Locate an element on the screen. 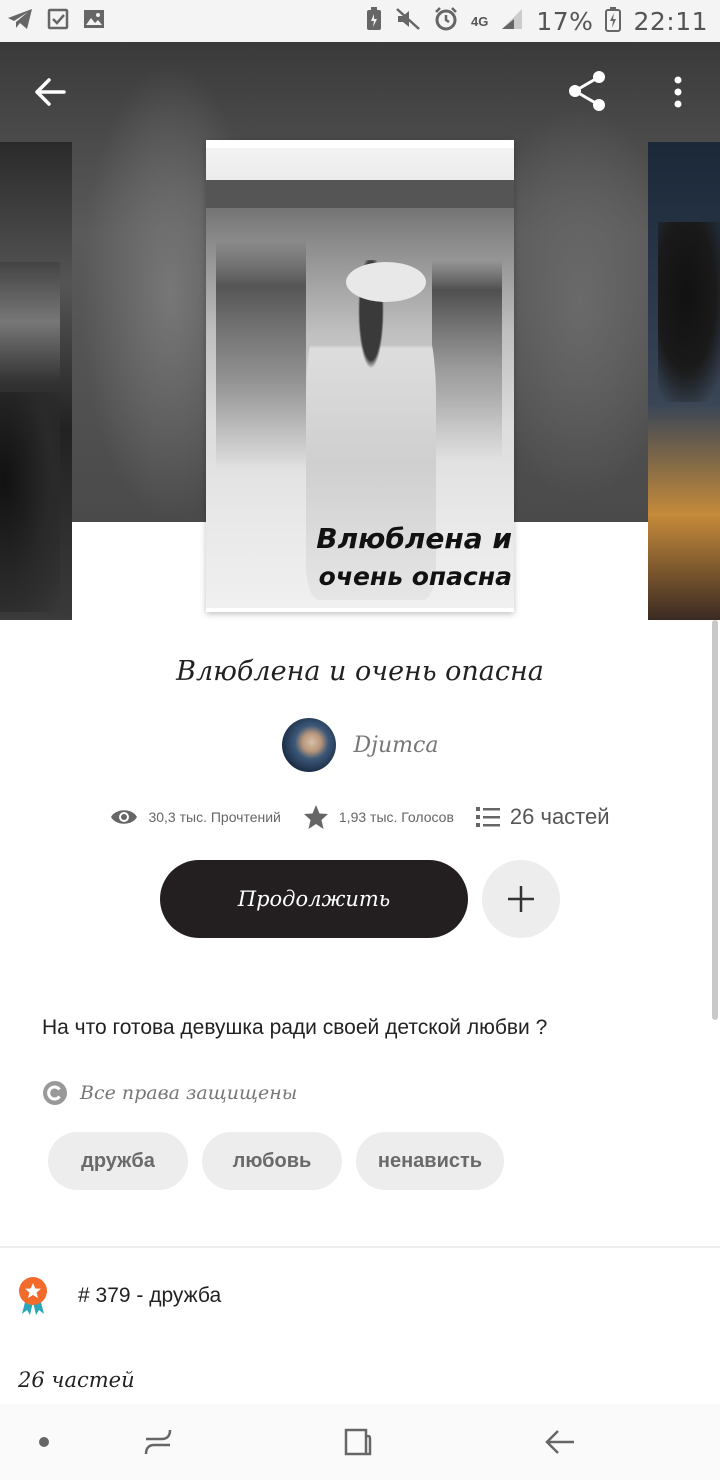 This screenshot has width=720, height=1480. story-title: Влюблена и очень опасна is located at coordinates (360, 671).